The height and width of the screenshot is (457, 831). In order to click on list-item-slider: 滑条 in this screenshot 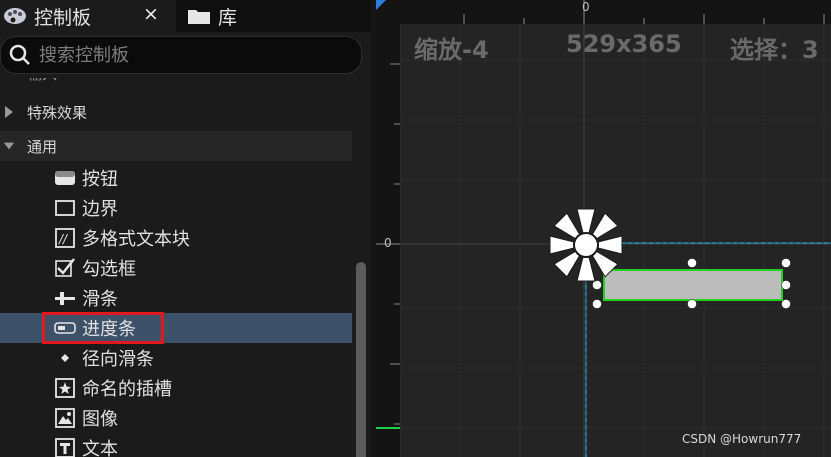, I will do `click(176, 298)`.